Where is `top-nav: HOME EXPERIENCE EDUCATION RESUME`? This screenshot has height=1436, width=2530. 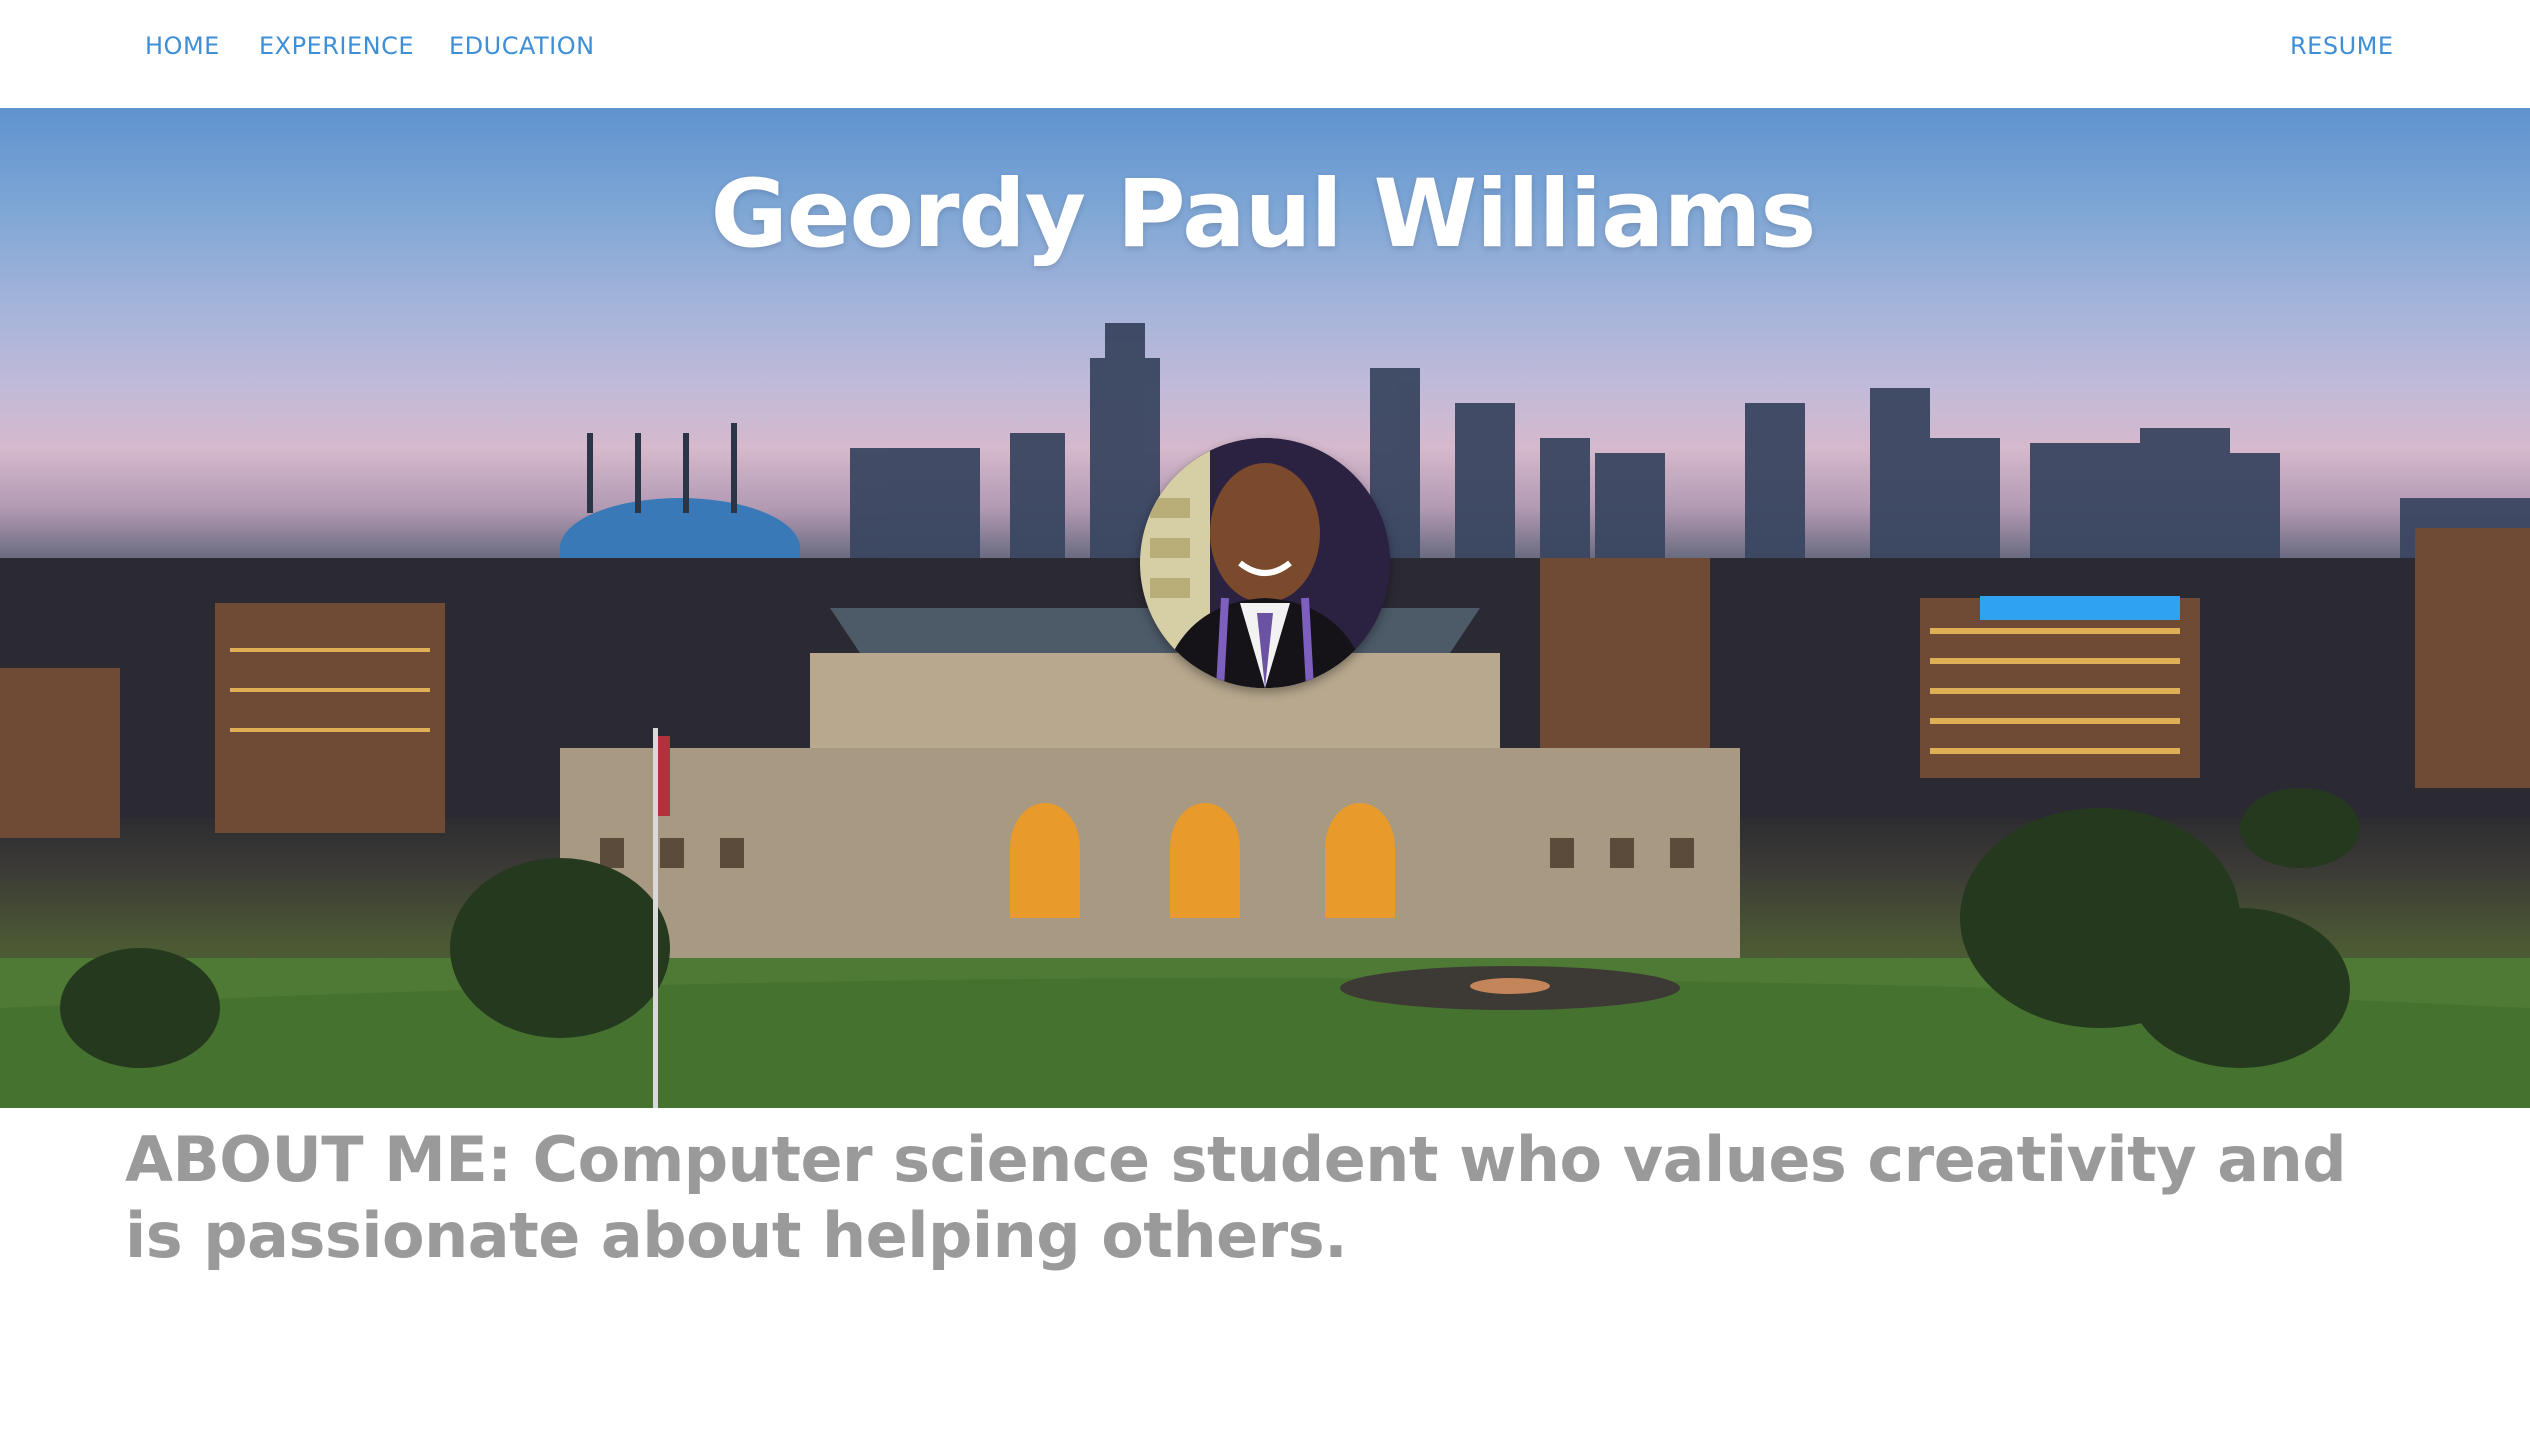
top-nav: HOME EXPERIENCE EDUCATION RESUME is located at coordinates (1265, 54).